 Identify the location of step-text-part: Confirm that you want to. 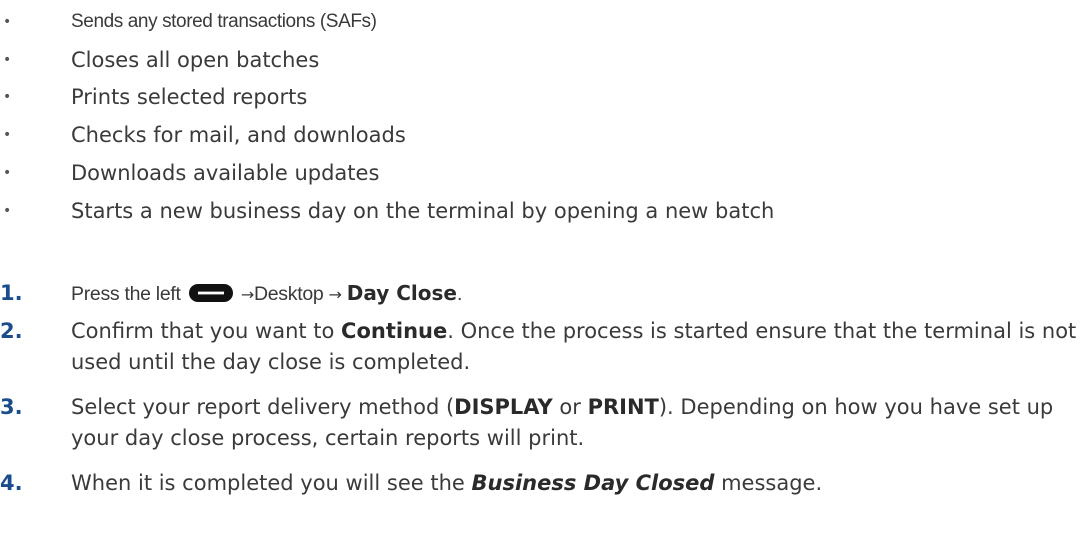
(206, 331).